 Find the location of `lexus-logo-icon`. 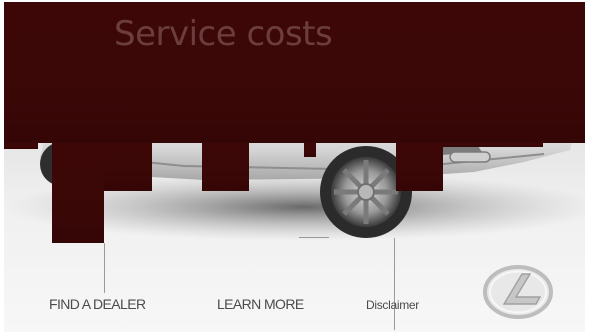

lexus-logo-icon is located at coordinates (518, 292).